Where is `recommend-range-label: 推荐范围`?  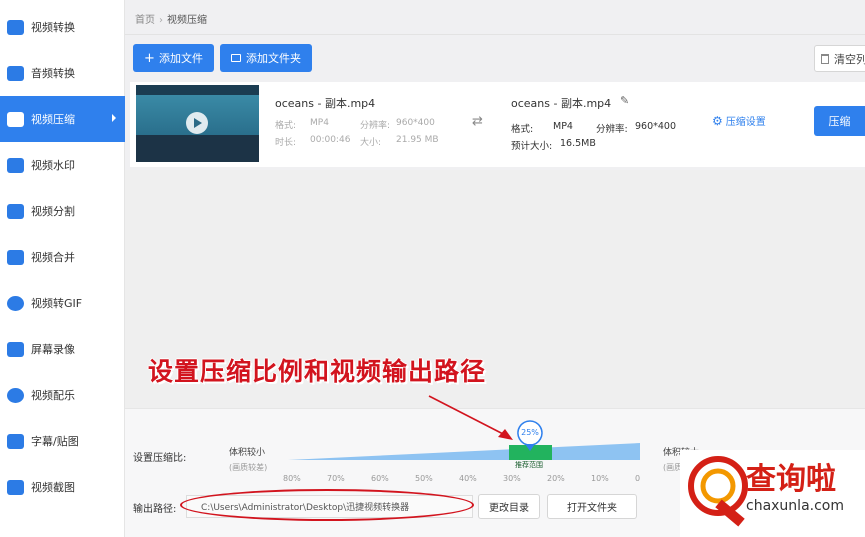
recommend-range-label: 推荐范围 is located at coordinates (529, 465).